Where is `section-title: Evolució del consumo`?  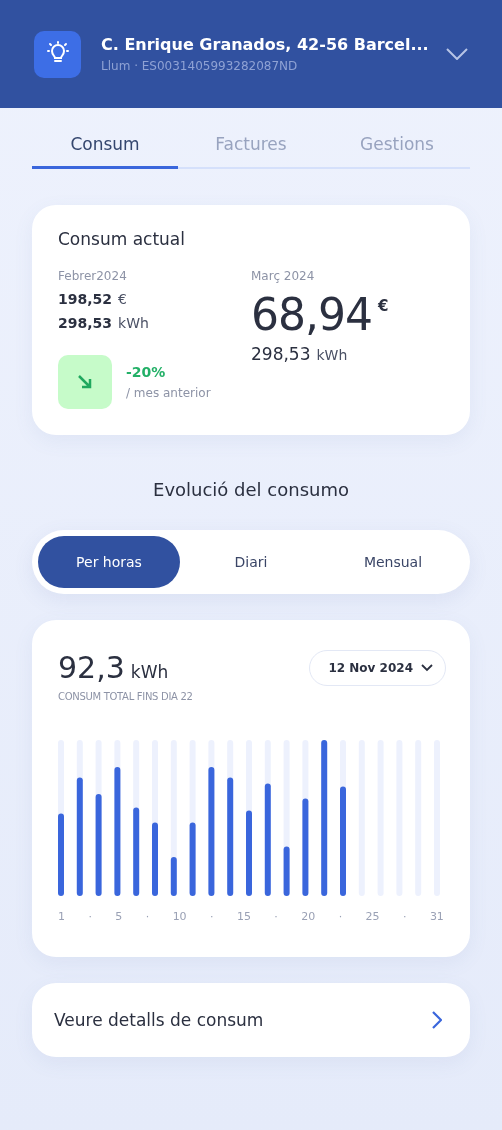 section-title: Evolució del consumo is located at coordinates (251, 489).